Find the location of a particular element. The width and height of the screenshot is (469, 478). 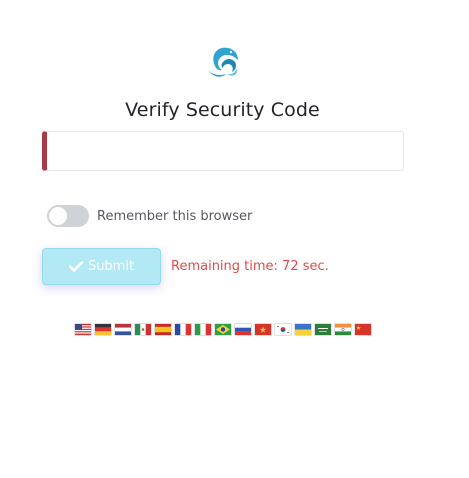

flag-br is located at coordinates (223, 329).